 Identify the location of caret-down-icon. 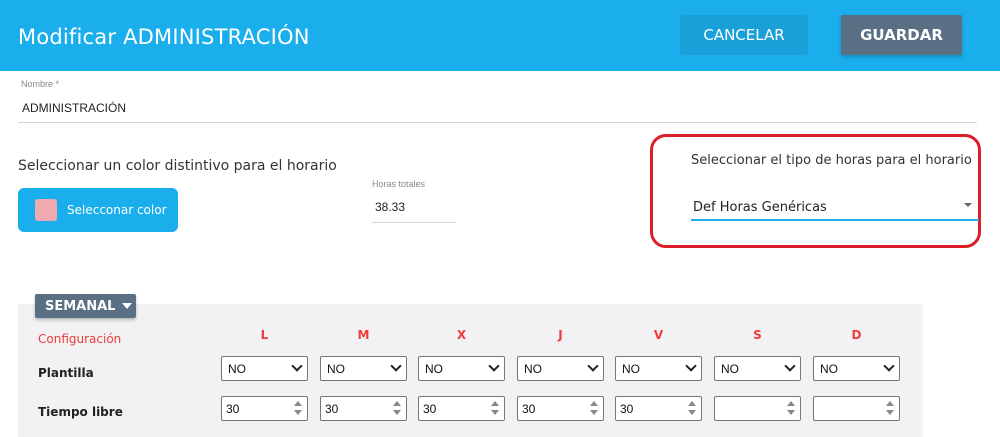
(127, 306).